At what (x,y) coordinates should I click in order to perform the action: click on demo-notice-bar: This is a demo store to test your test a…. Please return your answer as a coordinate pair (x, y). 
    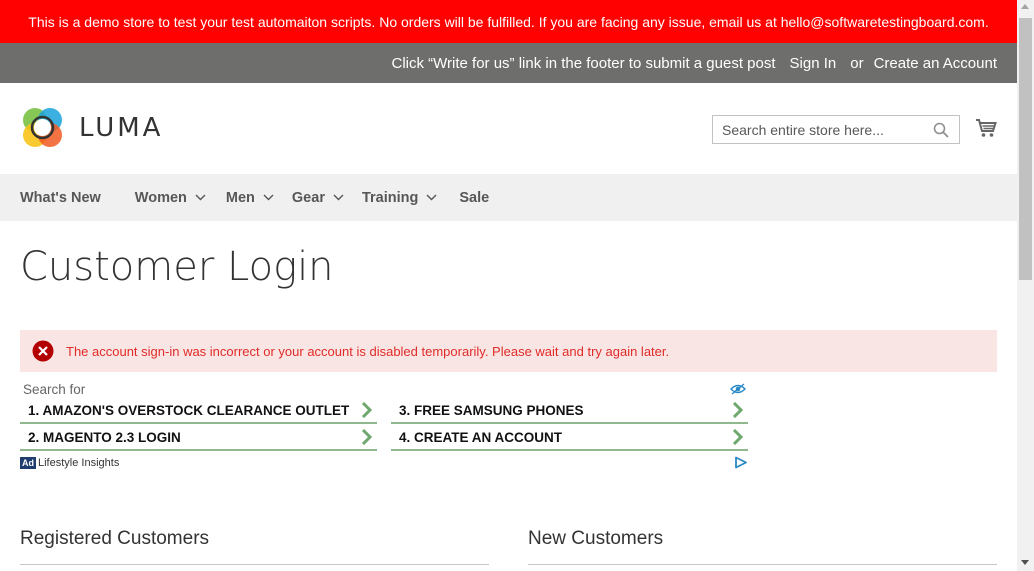
    Looking at the image, I should click on (508, 21).